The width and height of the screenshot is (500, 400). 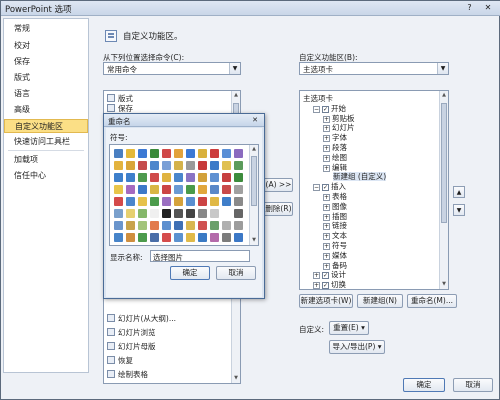 I want to click on list-item: 幻灯片母版, so click(x=131, y=346).